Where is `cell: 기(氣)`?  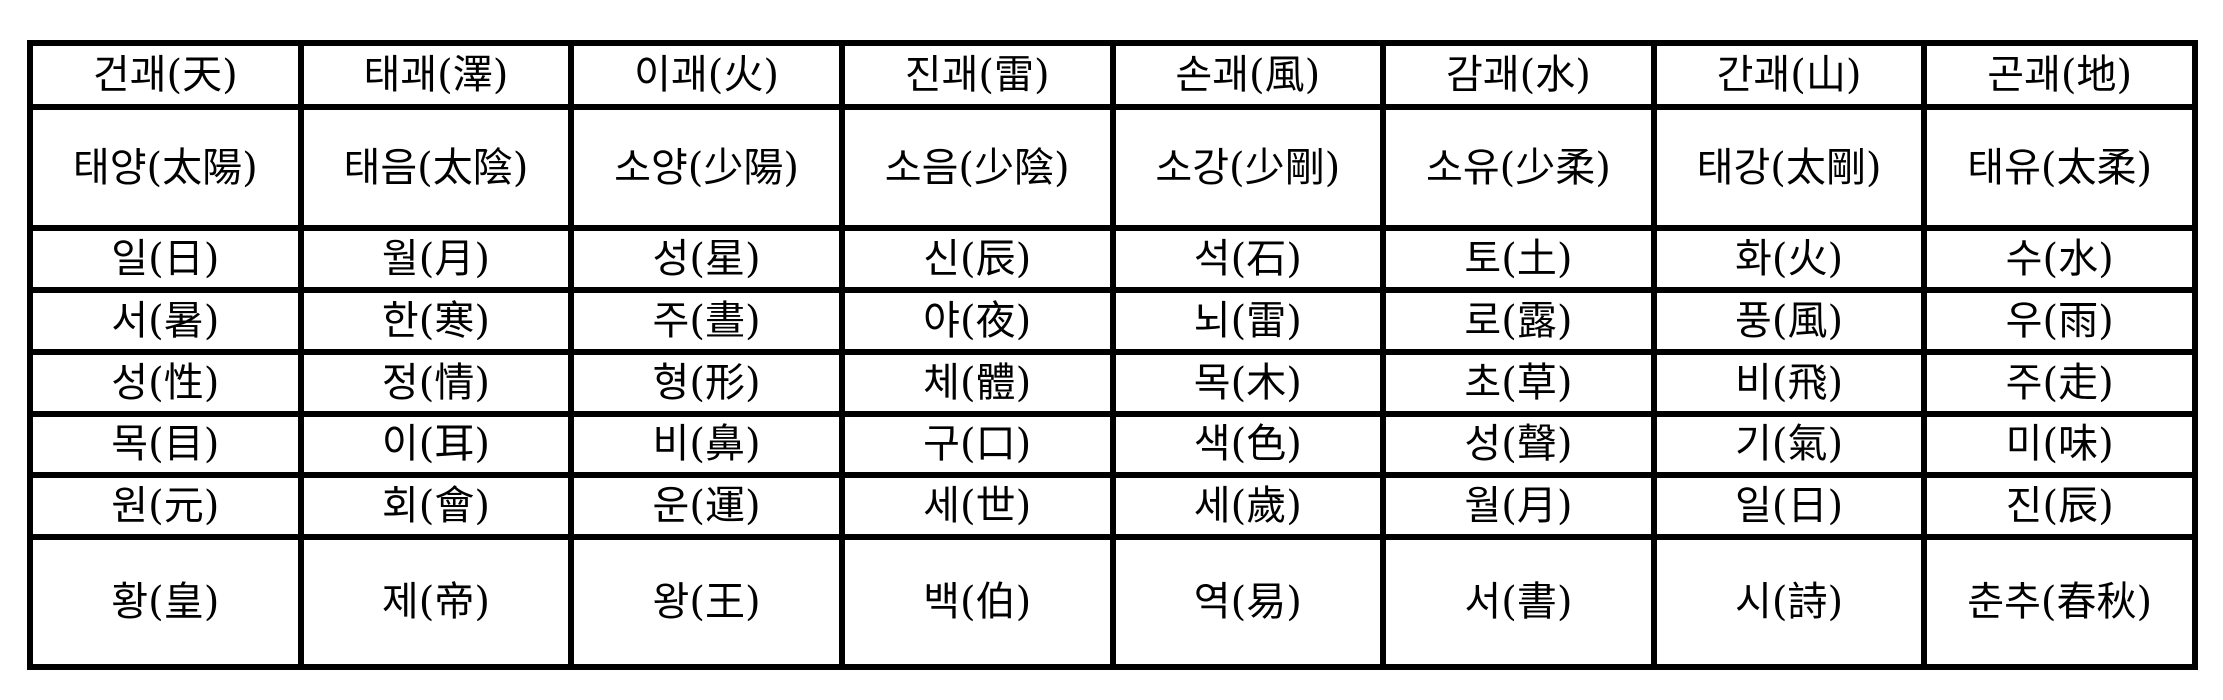
cell: 기(氣) is located at coordinates (1789, 444).